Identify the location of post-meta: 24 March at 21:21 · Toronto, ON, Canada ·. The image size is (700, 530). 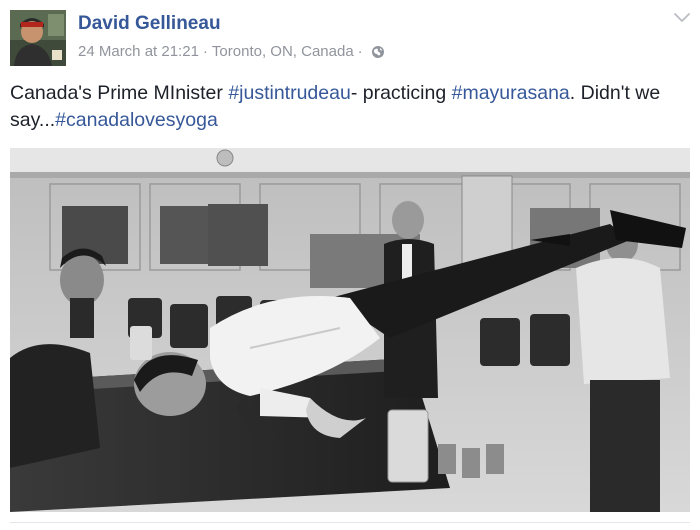
(231, 51).